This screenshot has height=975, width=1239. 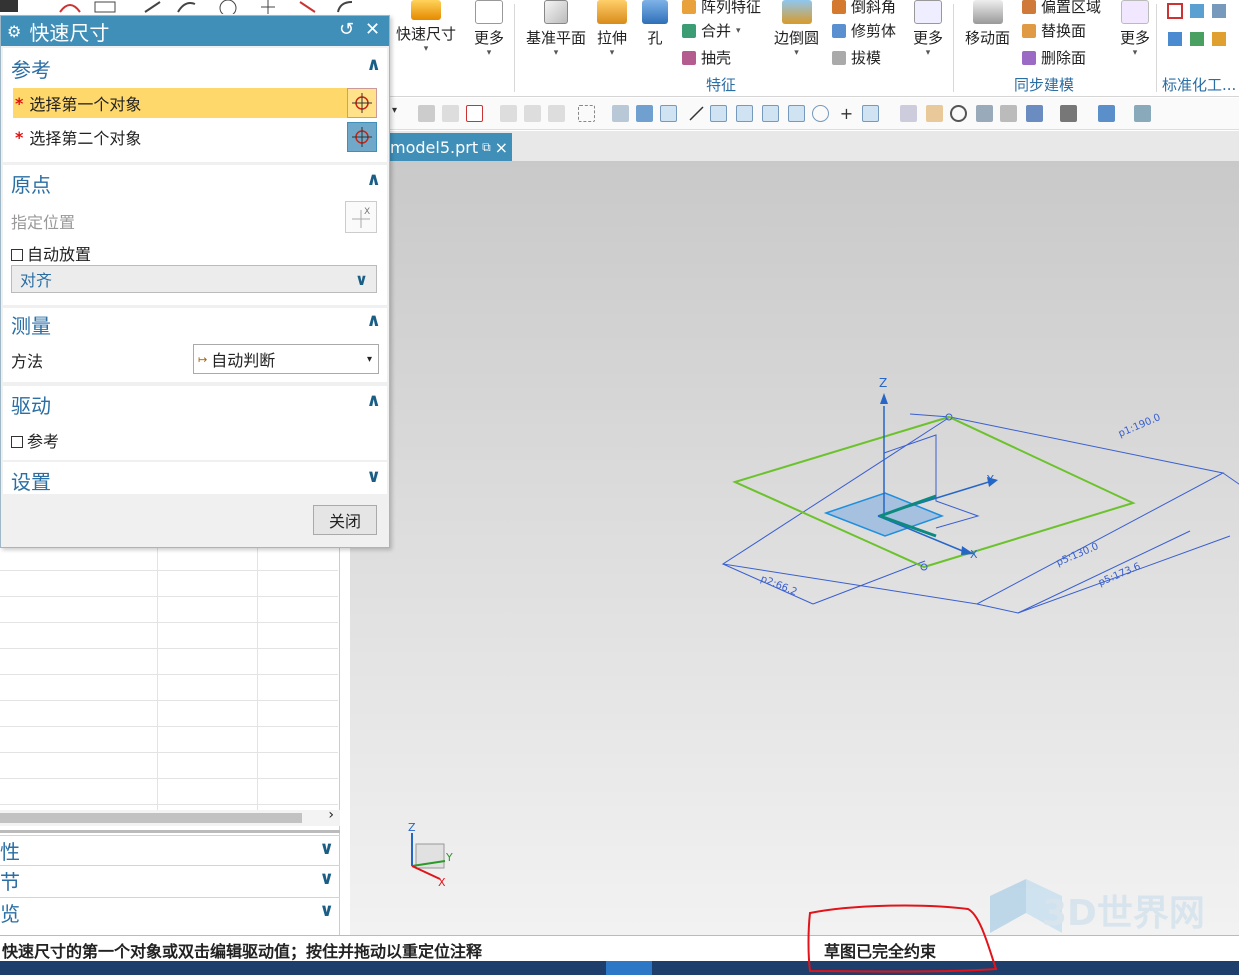 What do you see at coordinates (170, 880) in the screenshot?
I see `nav-section-2: 节 ∨` at bounding box center [170, 880].